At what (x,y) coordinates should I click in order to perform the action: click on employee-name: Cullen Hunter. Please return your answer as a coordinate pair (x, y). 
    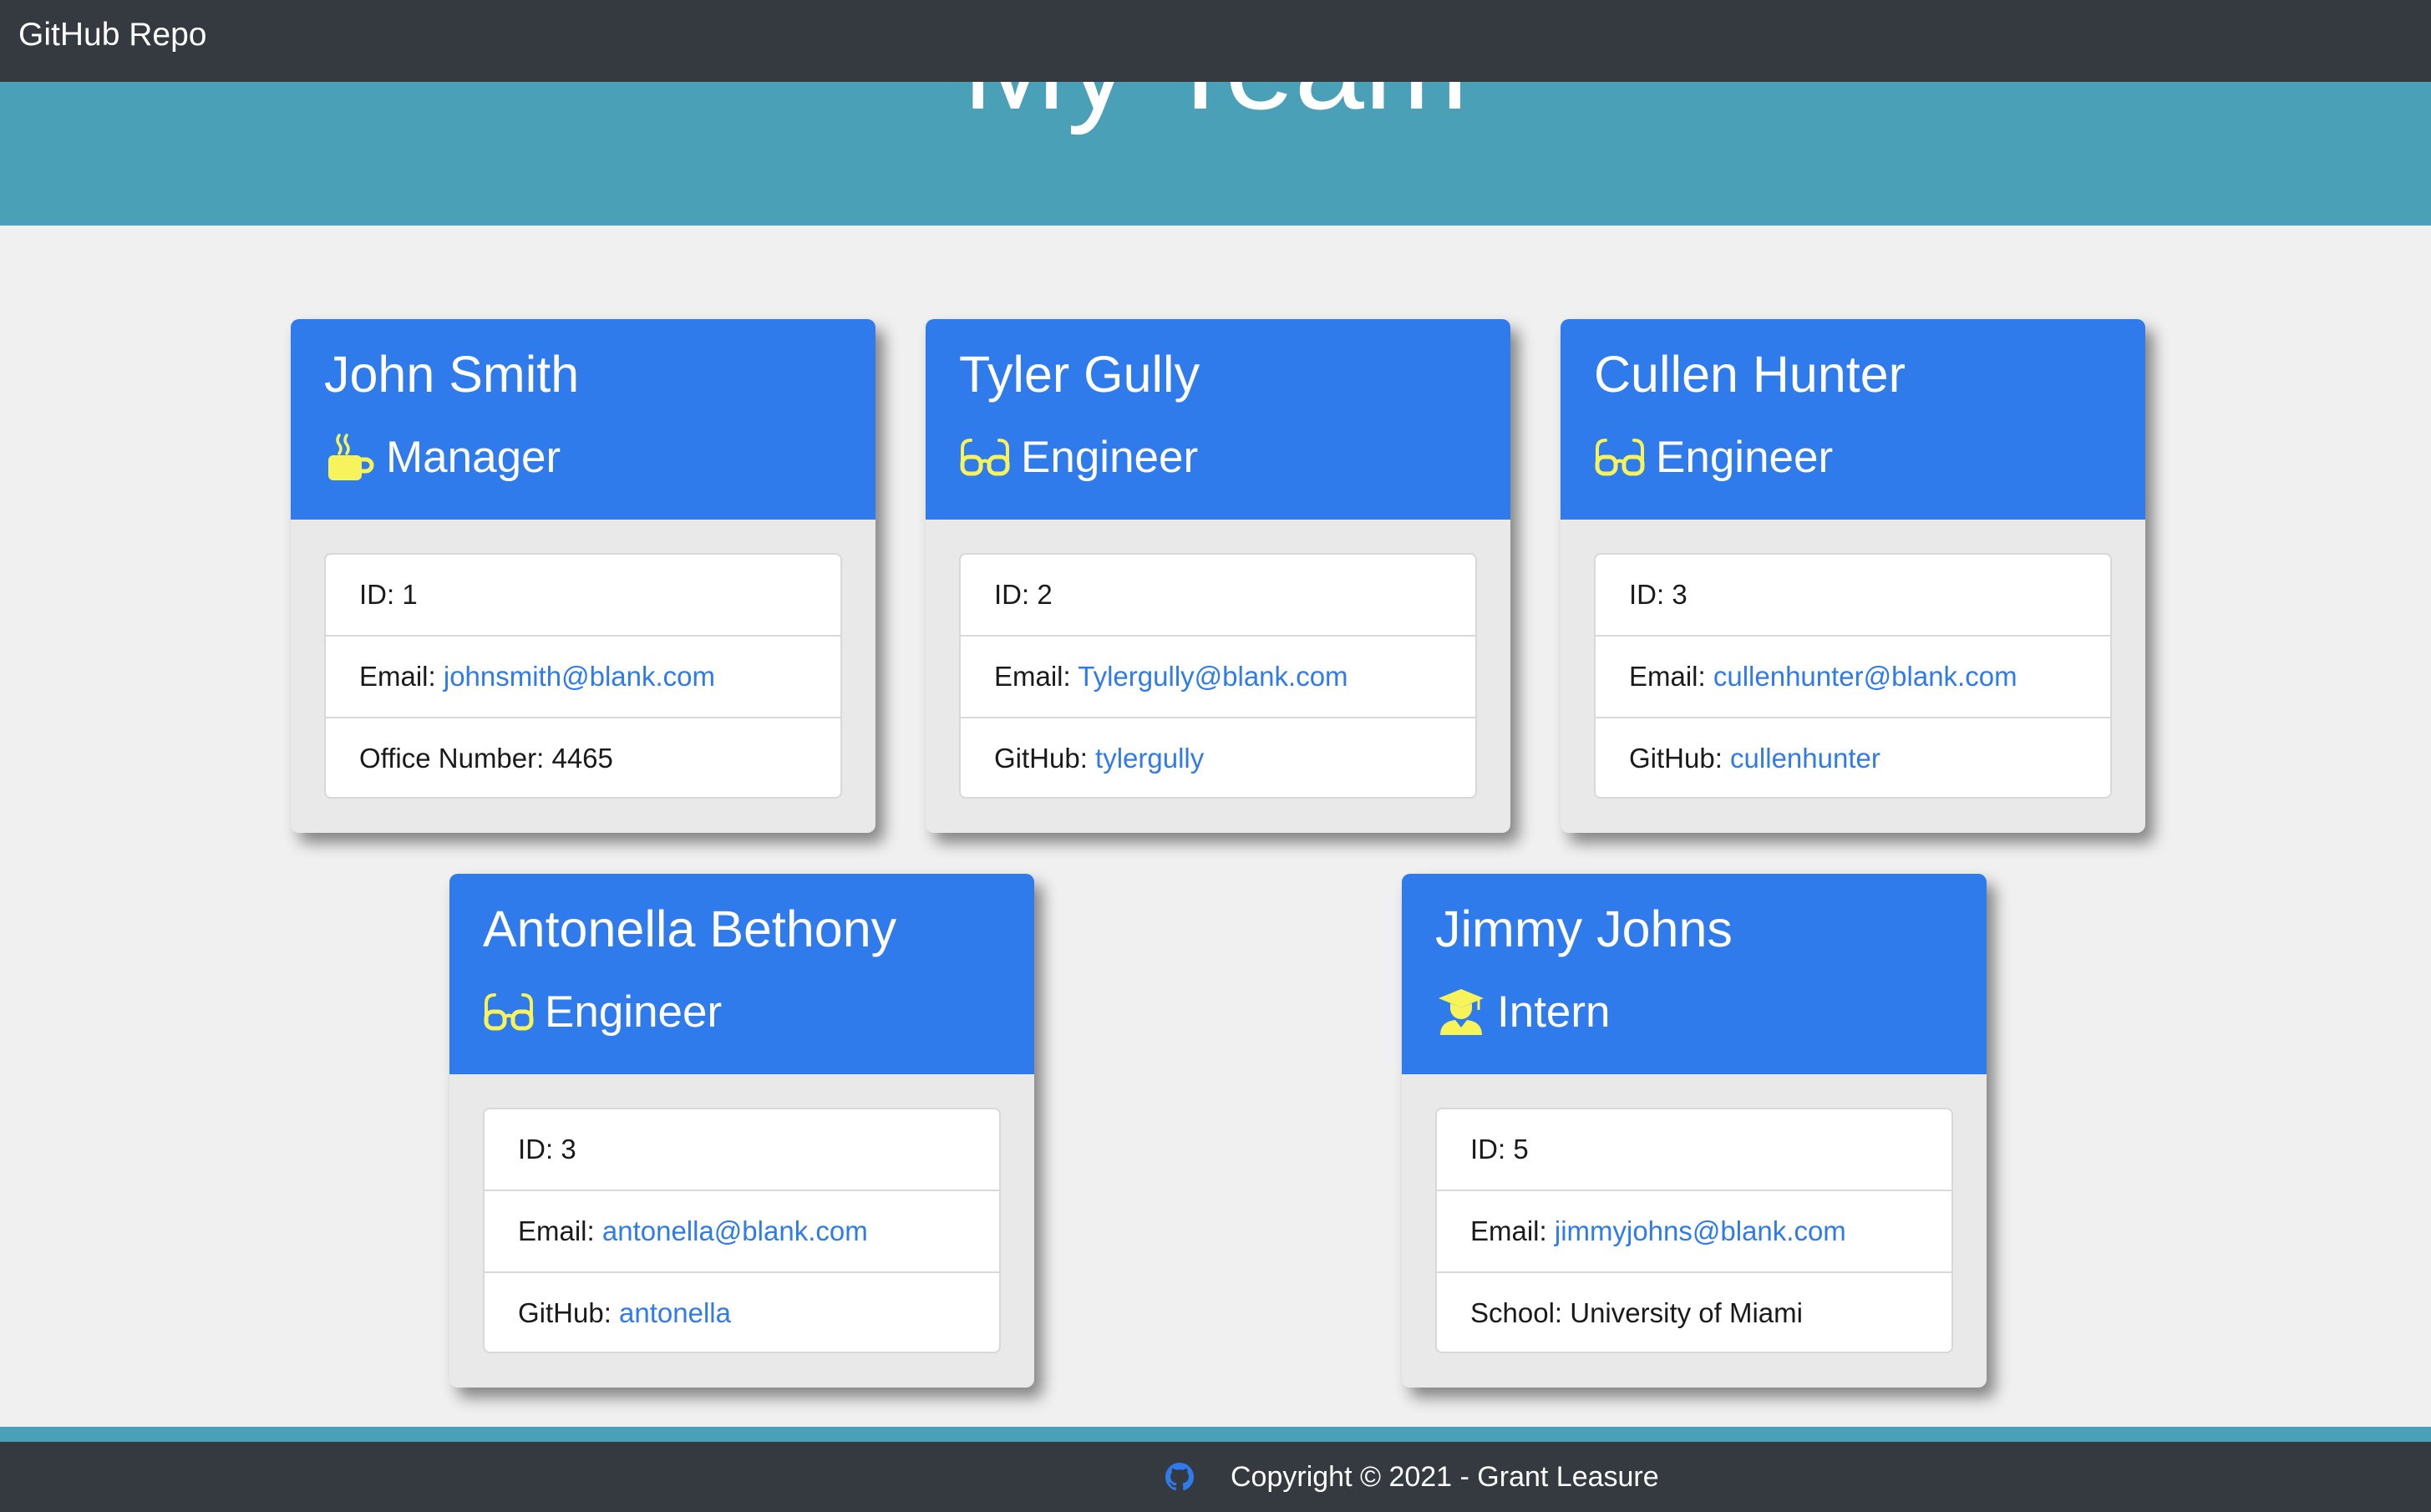
    Looking at the image, I should click on (1750, 374).